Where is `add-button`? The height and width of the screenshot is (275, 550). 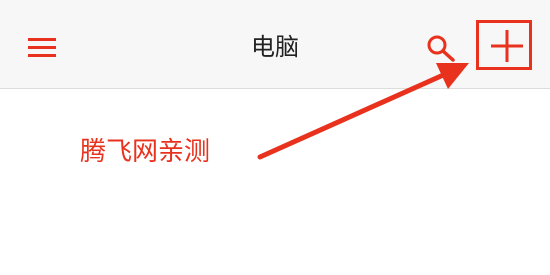
add-button is located at coordinates (507, 46).